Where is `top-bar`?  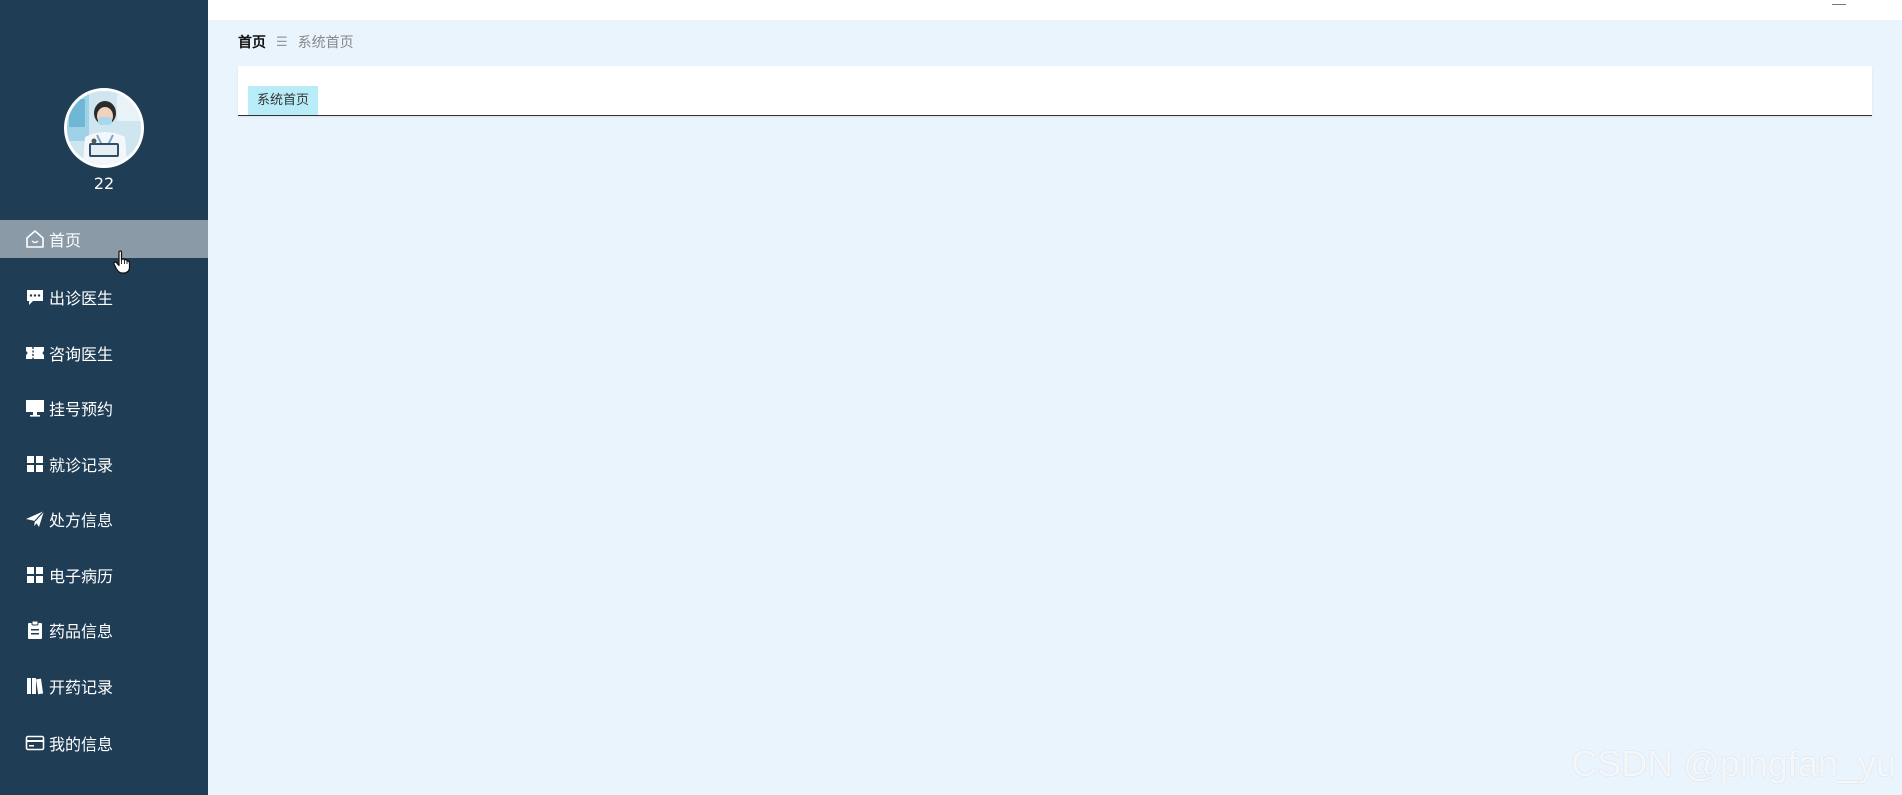 top-bar is located at coordinates (1055, 10).